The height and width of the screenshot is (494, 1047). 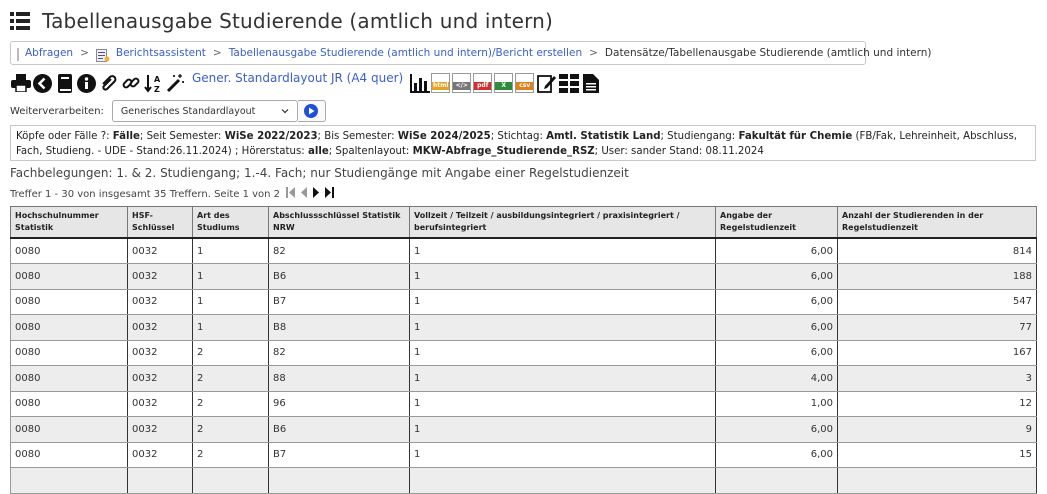 I want to click on edit-icon, so click(x=546, y=83).